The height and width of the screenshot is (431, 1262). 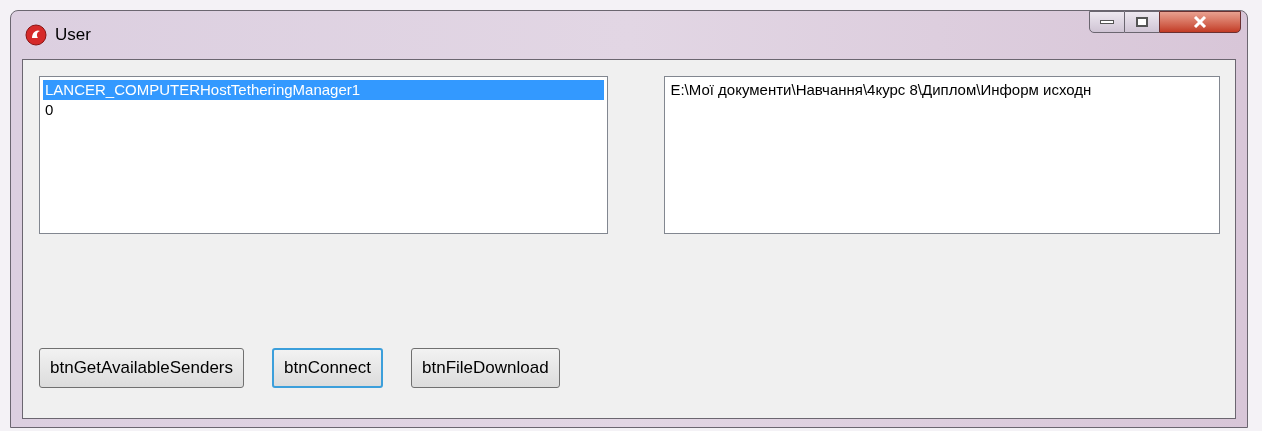 What do you see at coordinates (327, 368) in the screenshot?
I see `action-button: btnConnect` at bounding box center [327, 368].